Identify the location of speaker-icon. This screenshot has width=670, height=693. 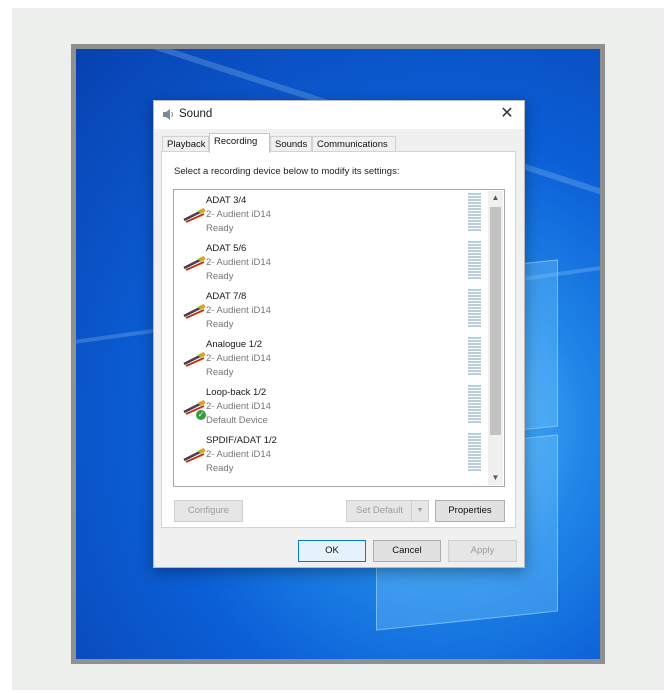
(168, 114).